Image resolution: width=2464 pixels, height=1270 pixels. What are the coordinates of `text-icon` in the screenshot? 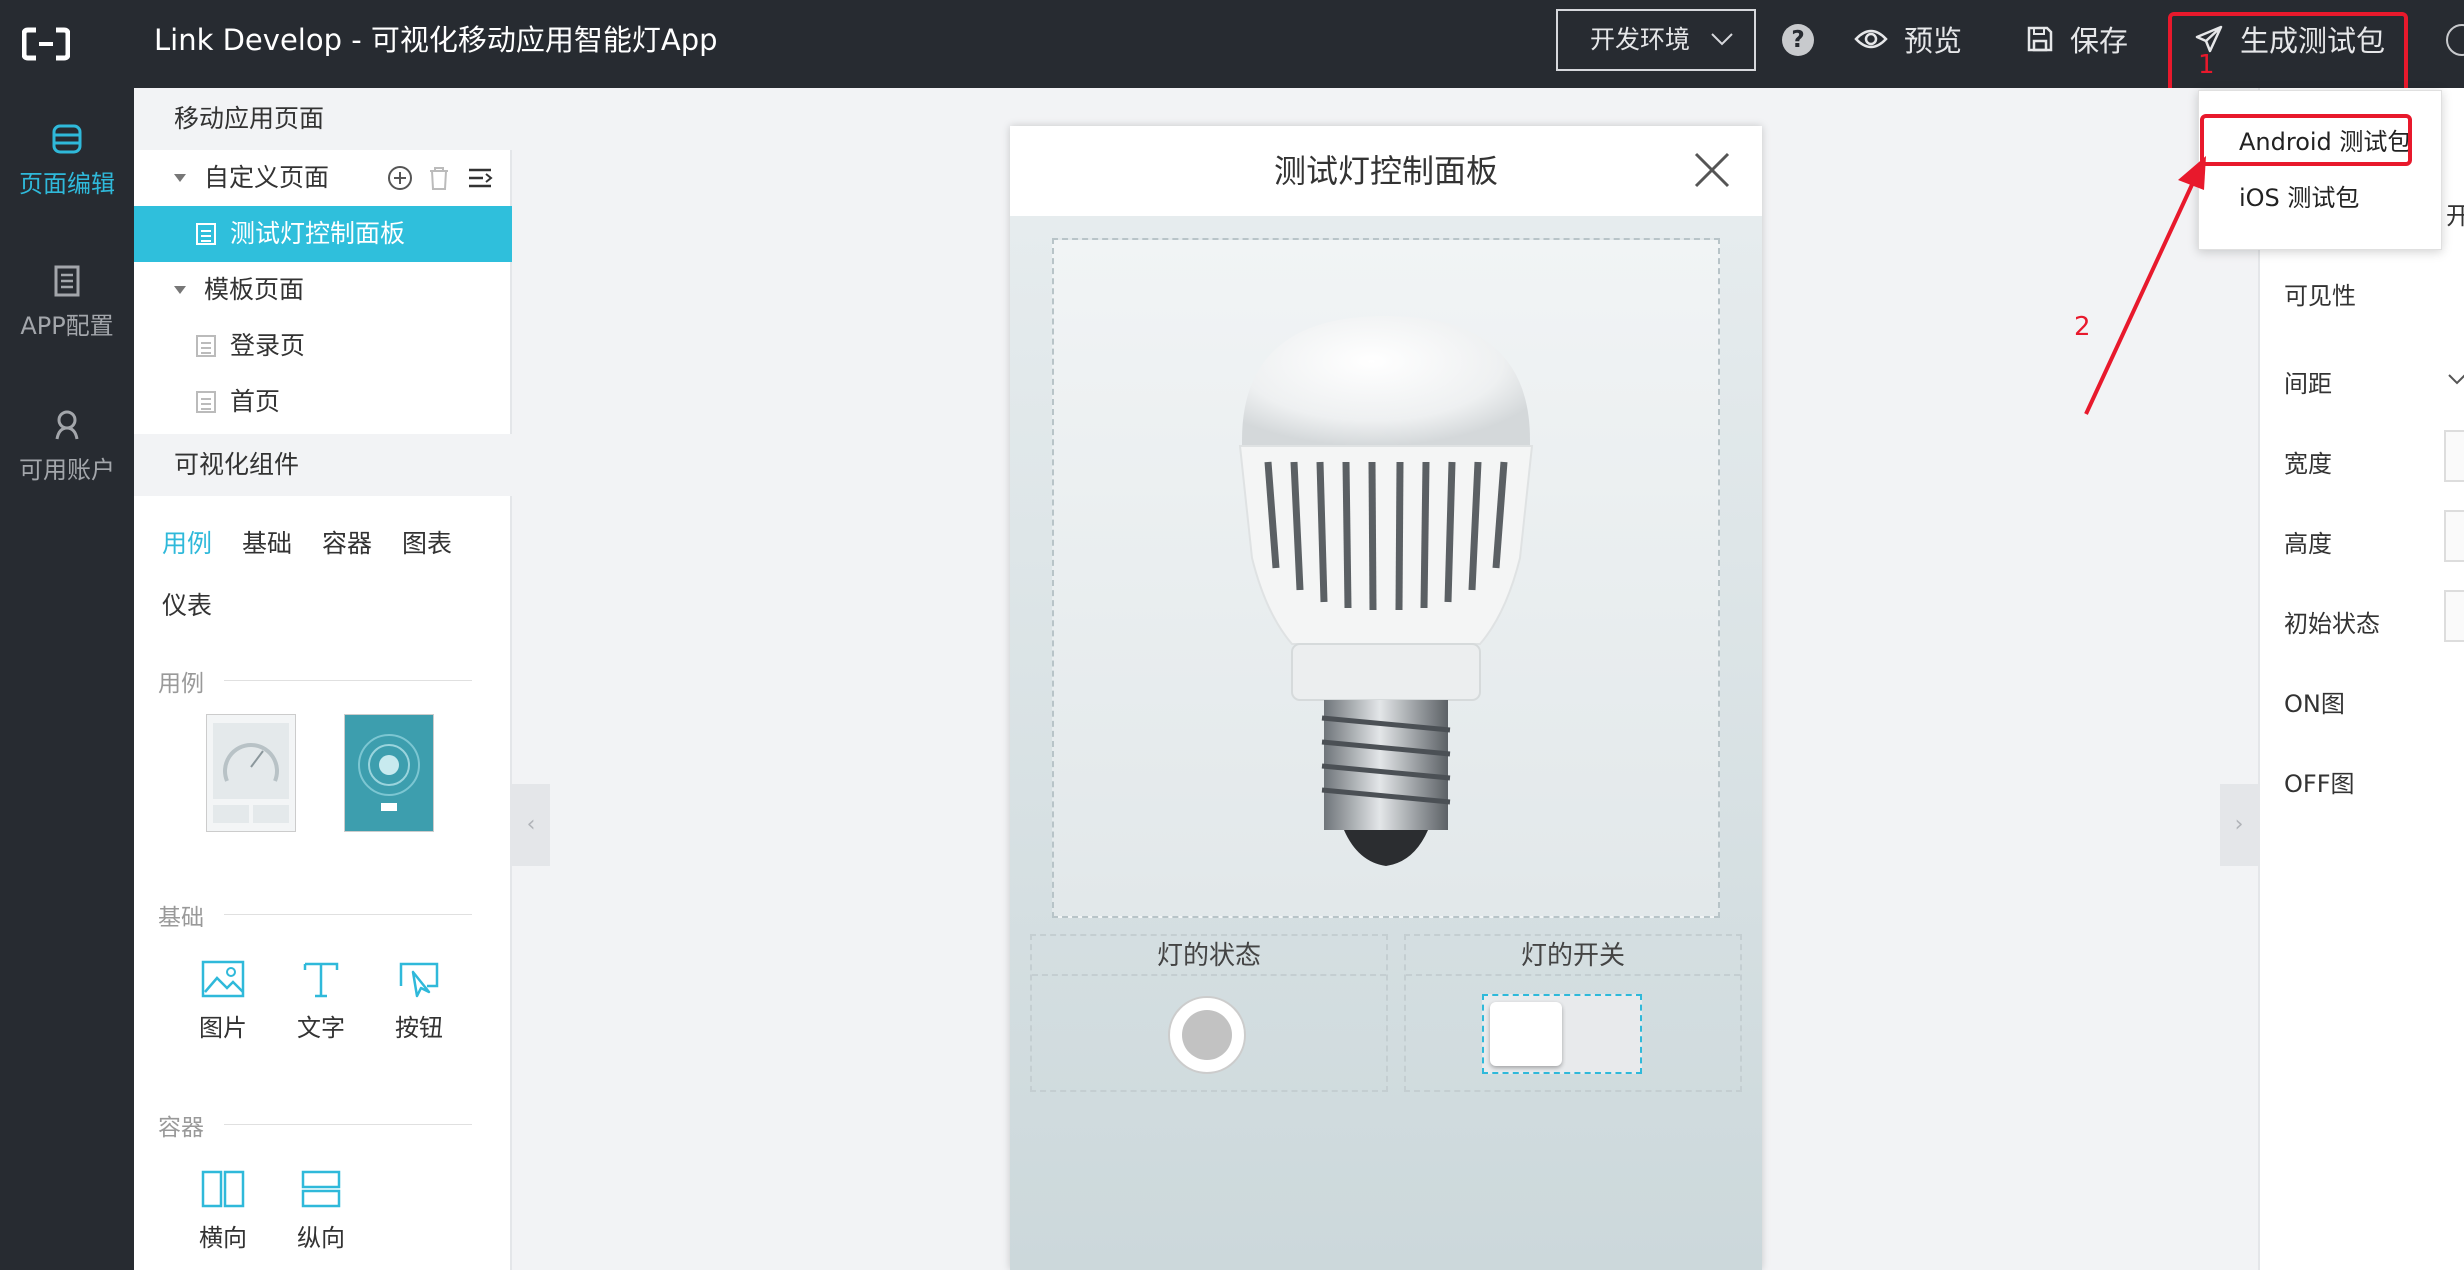 It's located at (321, 980).